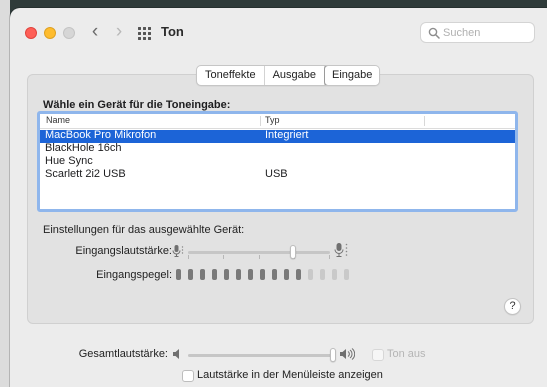 The width and height of the screenshot is (547, 387). I want to click on device-settings-heading: Einstellungen für das ausgewählte Gerät:, so click(144, 230).